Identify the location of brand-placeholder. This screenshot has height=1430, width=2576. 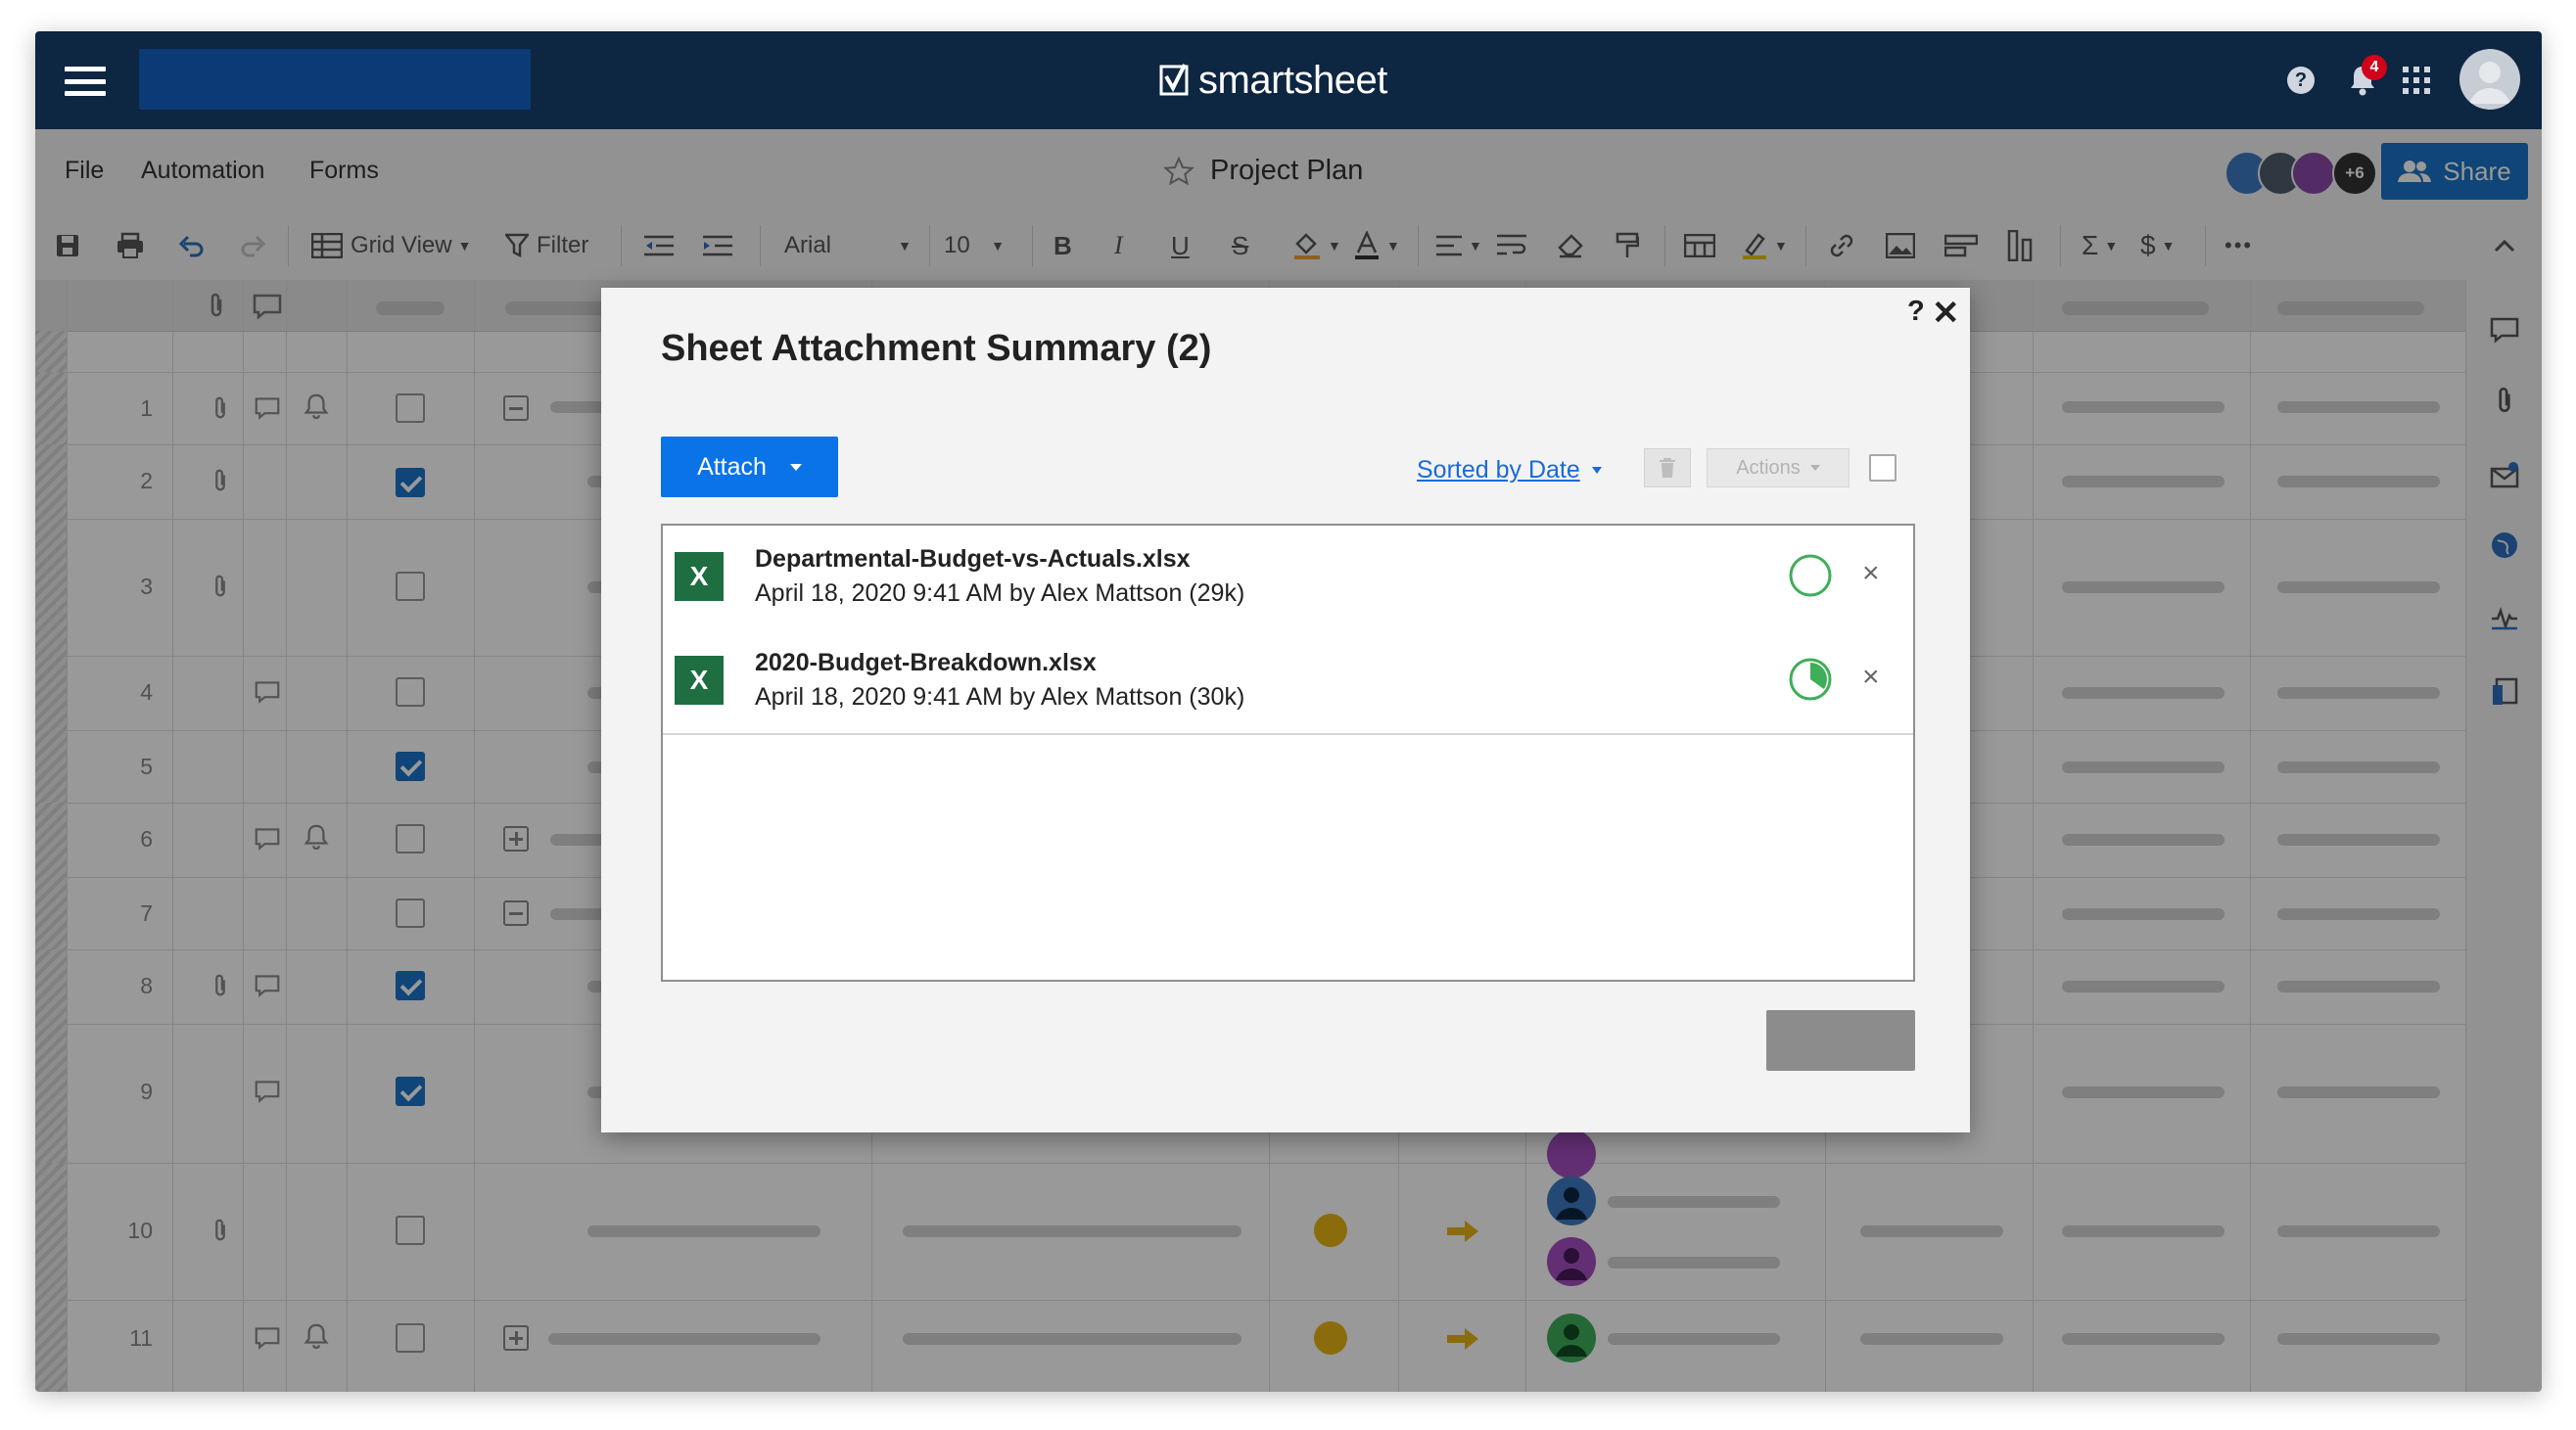
(335, 79).